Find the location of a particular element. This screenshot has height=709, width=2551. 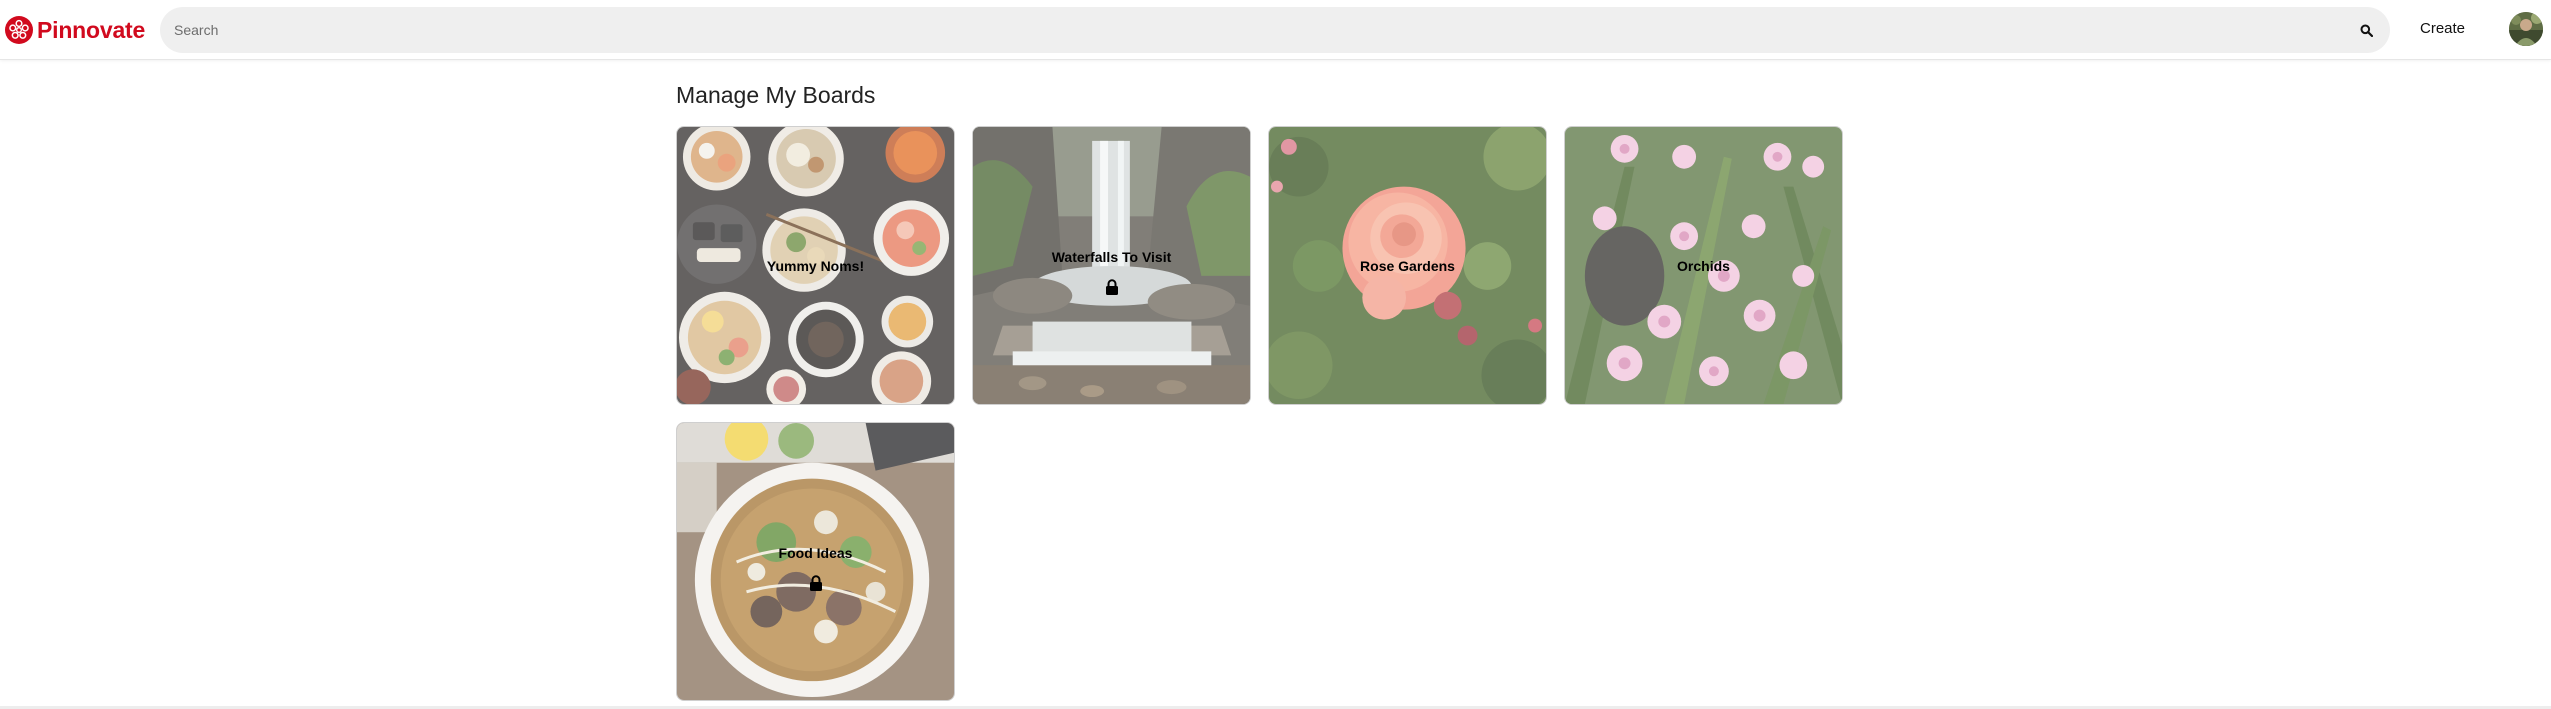

flower-logo-icon is located at coordinates (19, 30).